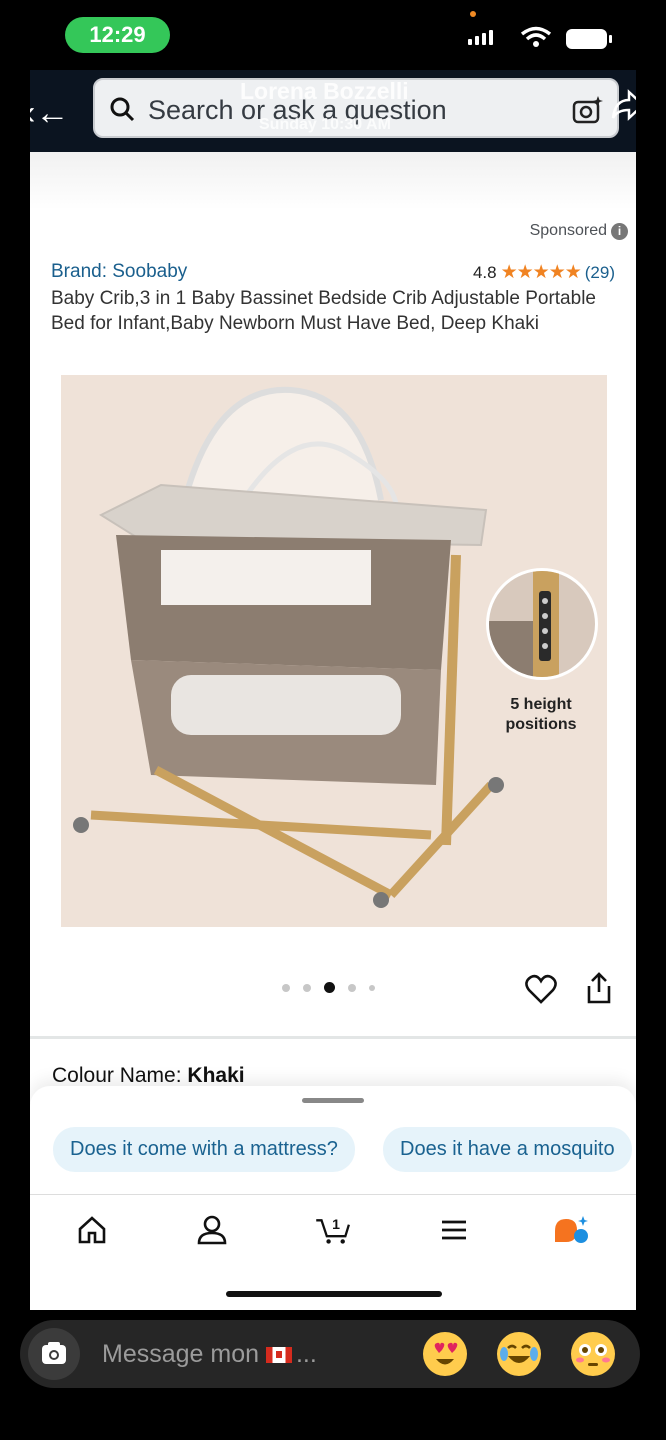  Describe the element at coordinates (333, 181) in the screenshot. I see `header-shadow` at that location.